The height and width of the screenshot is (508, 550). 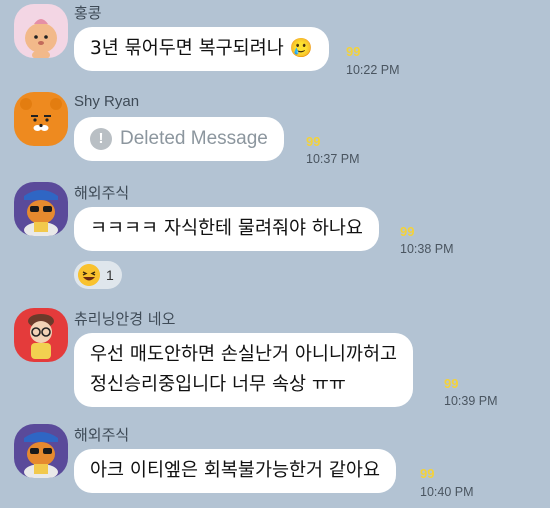 What do you see at coordinates (101, 139) in the screenshot?
I see `exclamation-icon: !` at bounding box center [101, 139].